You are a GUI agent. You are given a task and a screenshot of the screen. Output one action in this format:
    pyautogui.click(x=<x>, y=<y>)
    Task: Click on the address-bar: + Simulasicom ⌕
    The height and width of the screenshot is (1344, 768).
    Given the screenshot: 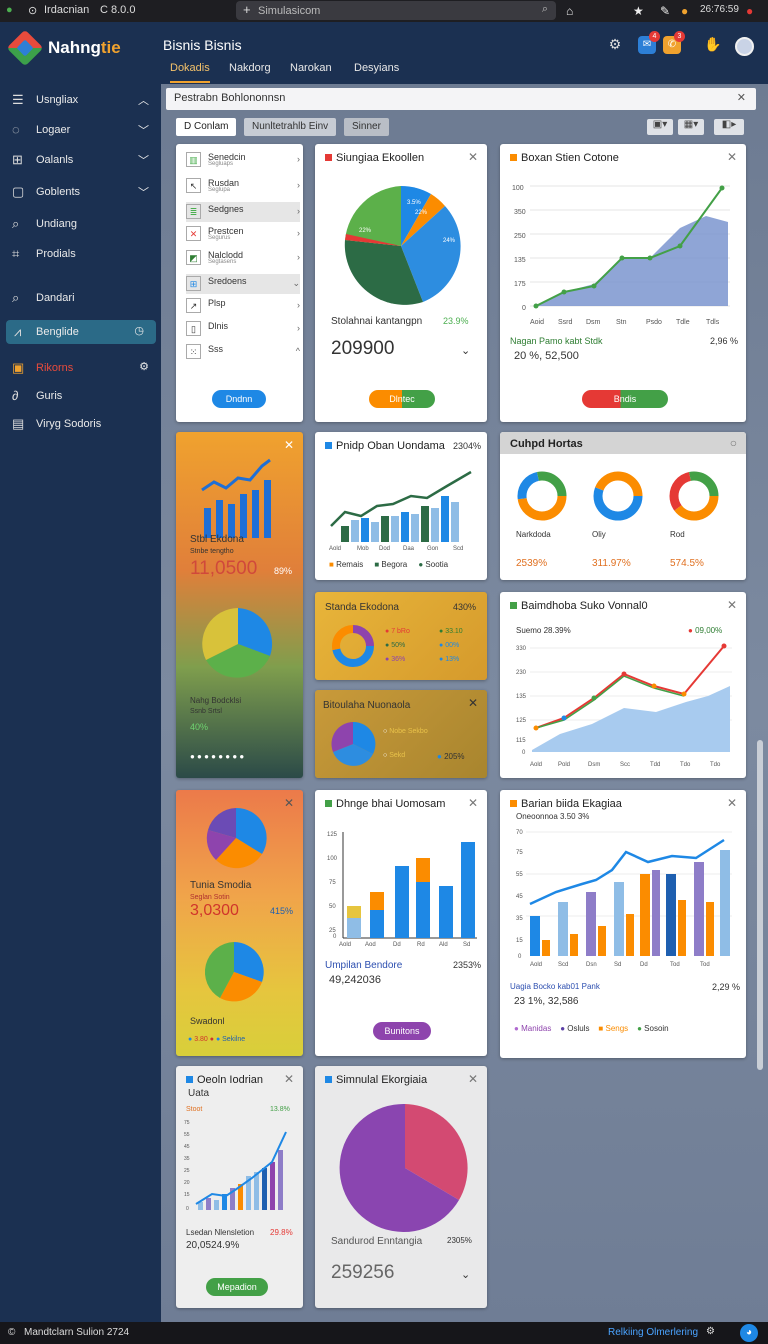 What is the action you would take?
    pyautogui.click(x=396, y=10)
    